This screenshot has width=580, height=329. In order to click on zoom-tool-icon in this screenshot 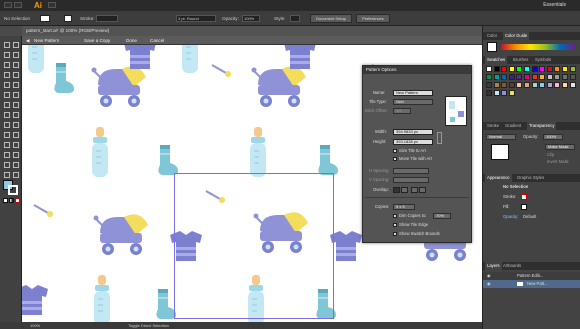, I will do `click(15, 174)`.